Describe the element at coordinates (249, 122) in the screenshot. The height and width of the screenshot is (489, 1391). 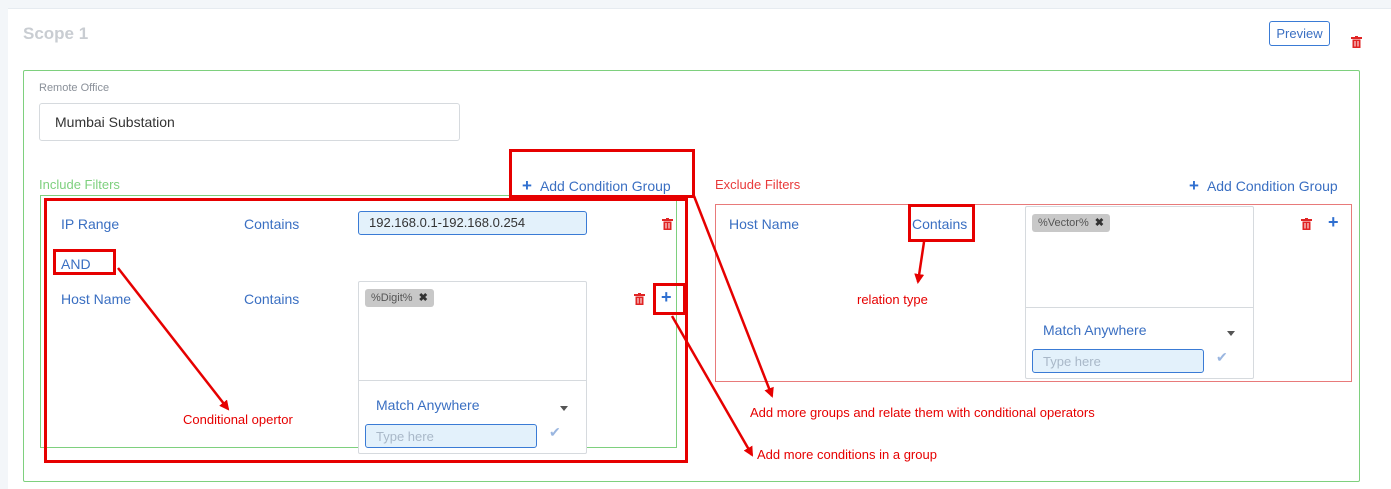
I see `remote-office-field: Mumbai Substation` at that location.